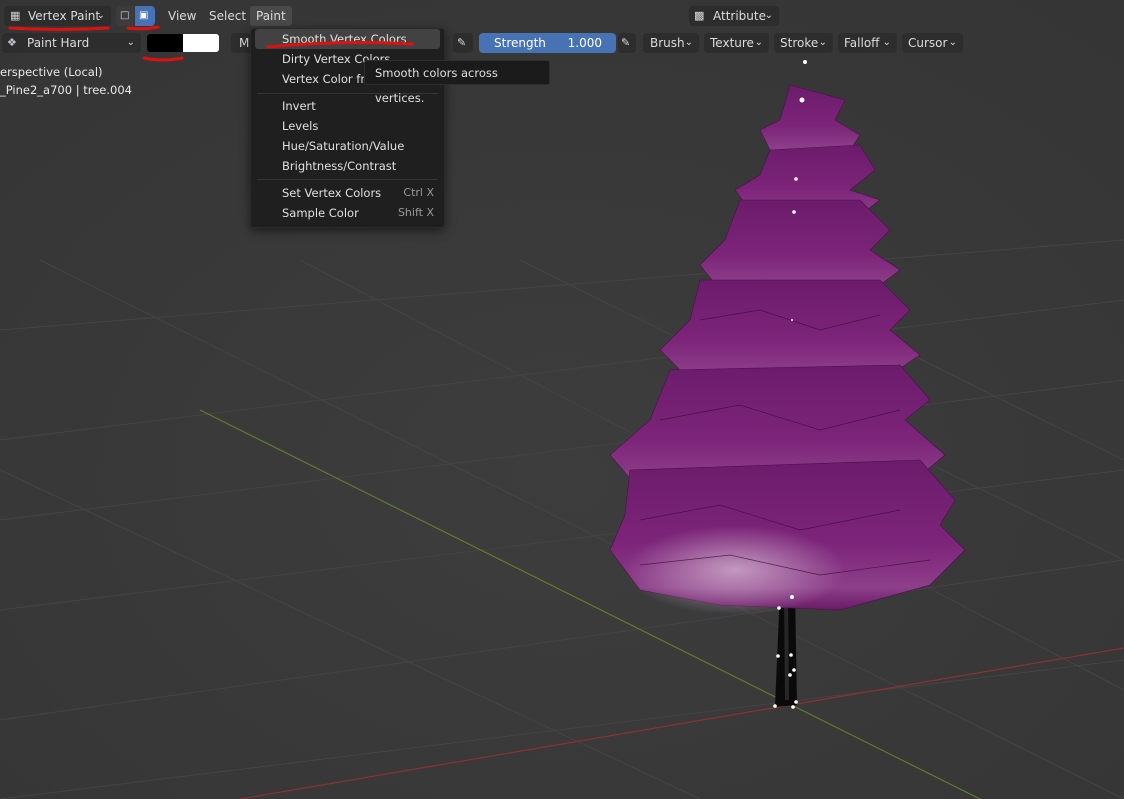 Image resolution: width=1124 pixels, height=799 pixels. What do you see at coordinates (520, 43) in the screenshot?
I see `strength-label: Strength` at bounding box center [520, 43].